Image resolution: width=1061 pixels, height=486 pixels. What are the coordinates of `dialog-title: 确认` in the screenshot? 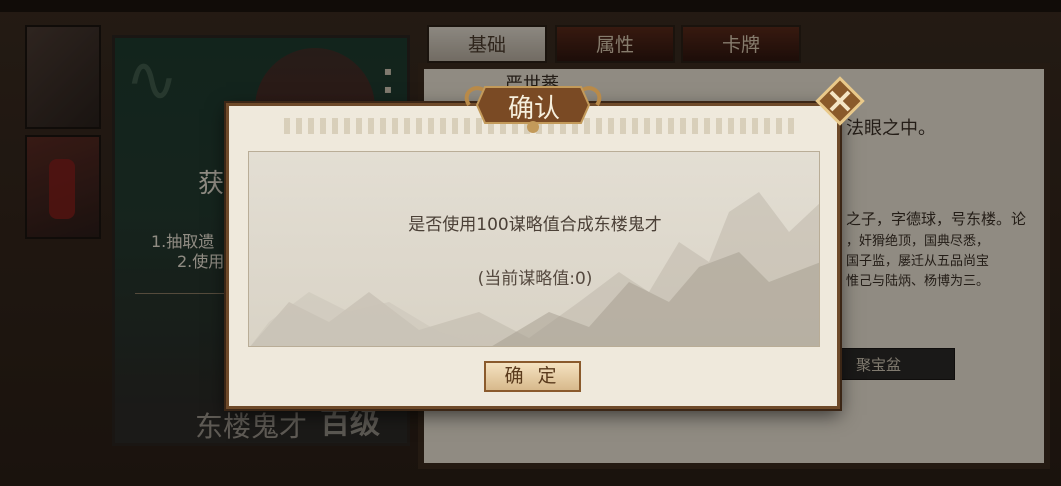 It's located at (533, 109).